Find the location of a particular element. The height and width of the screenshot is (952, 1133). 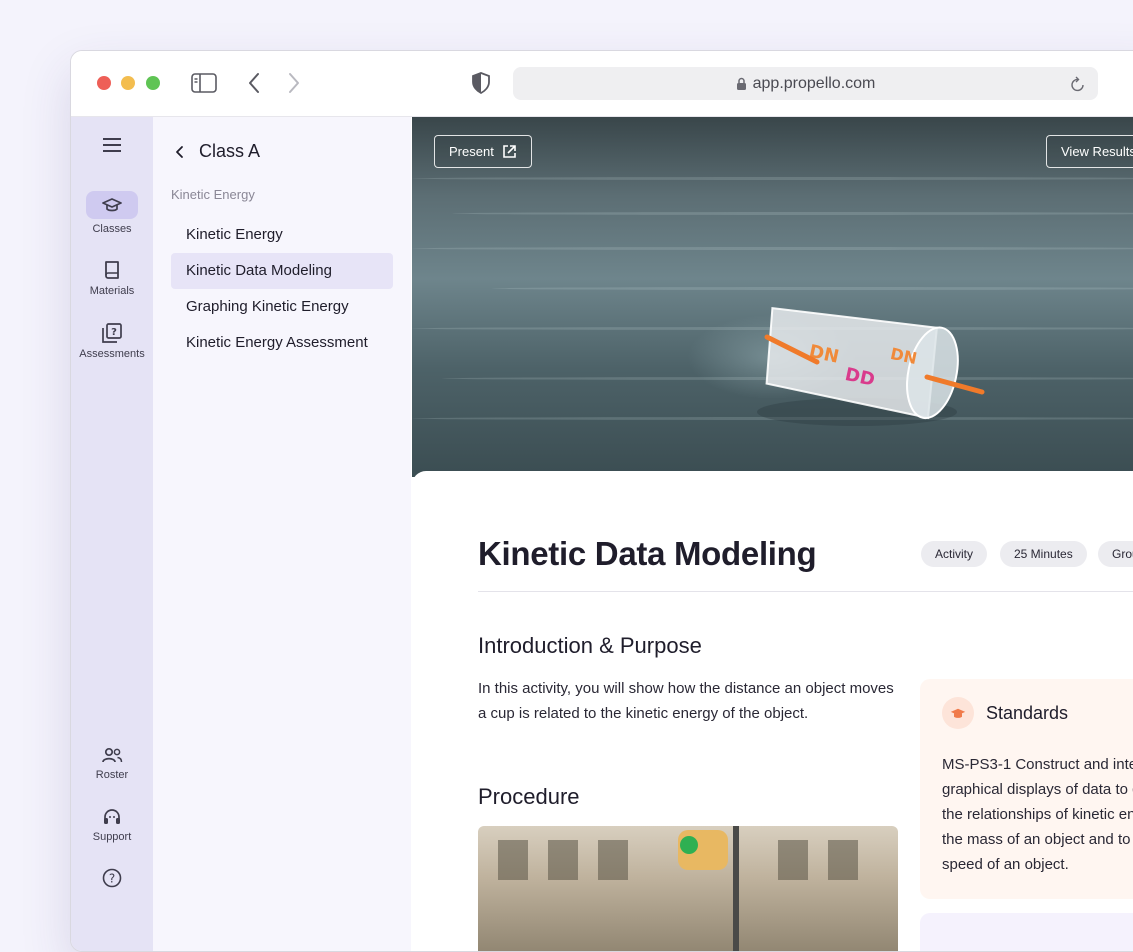

rail-item-label: Materials is located at coordinates (112, 291).